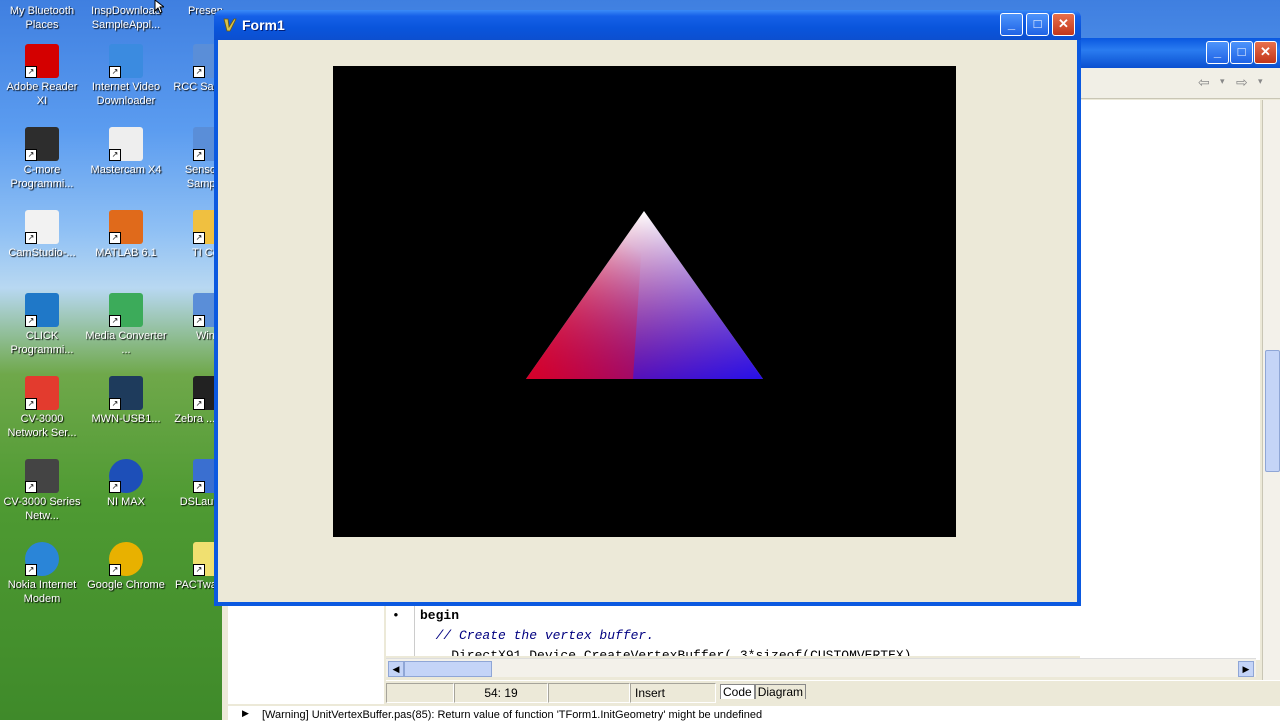 Image resolution: width=1280 pixels, height=722 pixels. I want to click on adobe-reader-icon: ↗, so click(42, 61).